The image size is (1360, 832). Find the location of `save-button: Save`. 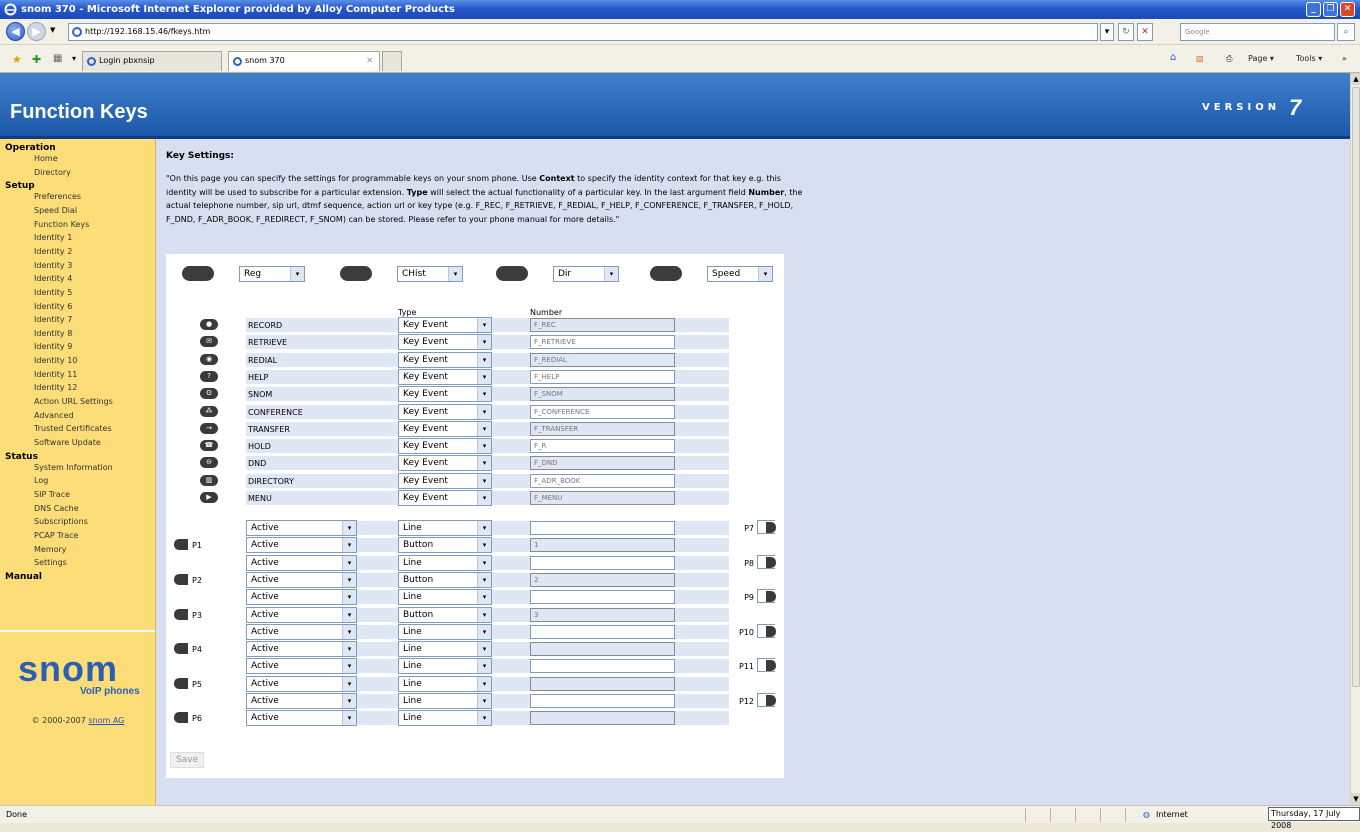

save-button: Save is located at coordinates (187, 760).